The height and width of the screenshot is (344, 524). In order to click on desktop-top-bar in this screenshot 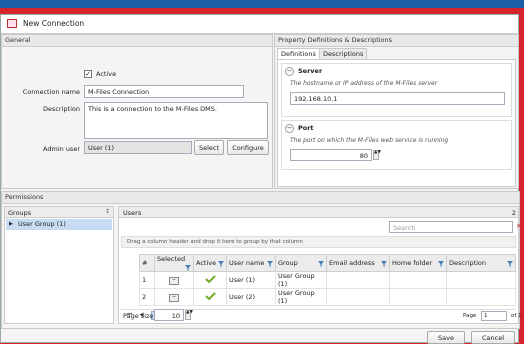, I will do `click(262, 4)`.